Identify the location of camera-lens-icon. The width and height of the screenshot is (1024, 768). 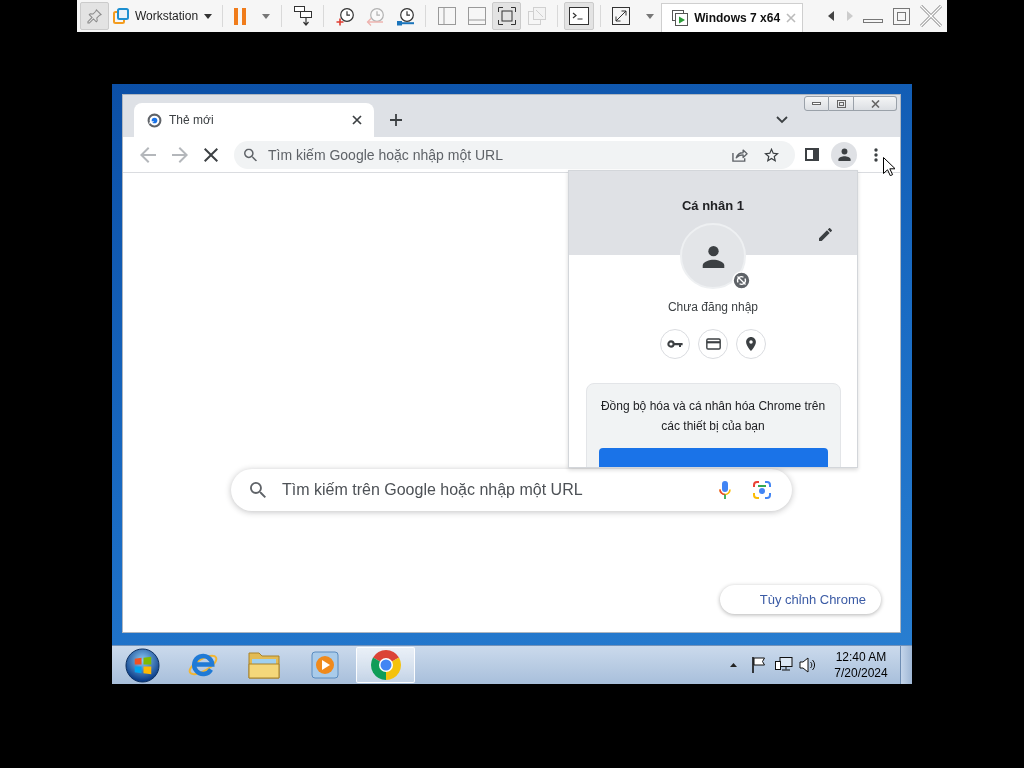
(762, 490).